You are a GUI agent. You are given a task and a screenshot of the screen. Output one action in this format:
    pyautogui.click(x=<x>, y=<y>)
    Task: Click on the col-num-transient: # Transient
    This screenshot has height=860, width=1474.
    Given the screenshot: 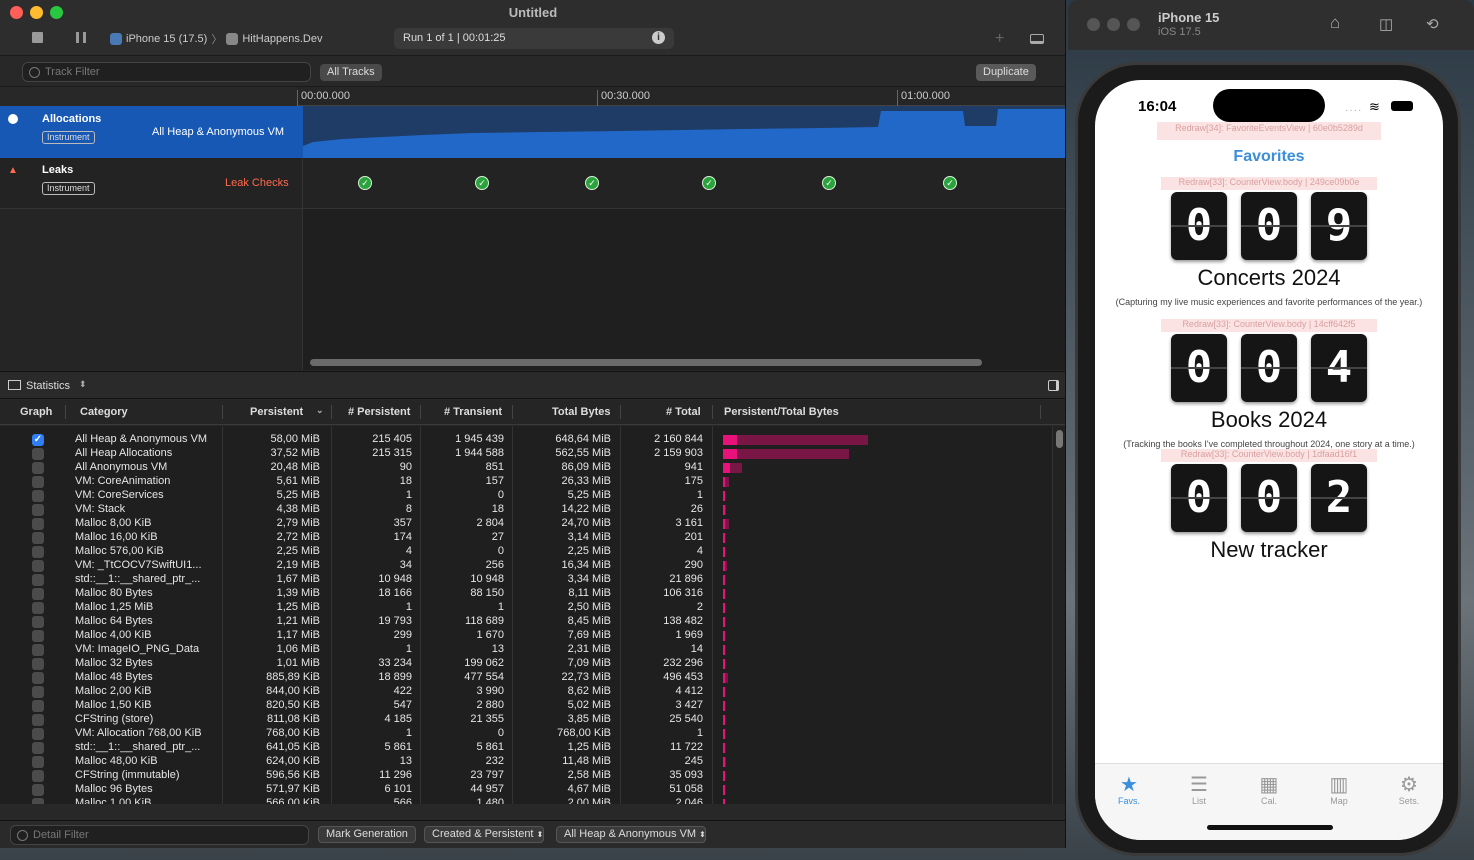 What is the action you would take?
    pyautogui.click(x=473, y=412)
    